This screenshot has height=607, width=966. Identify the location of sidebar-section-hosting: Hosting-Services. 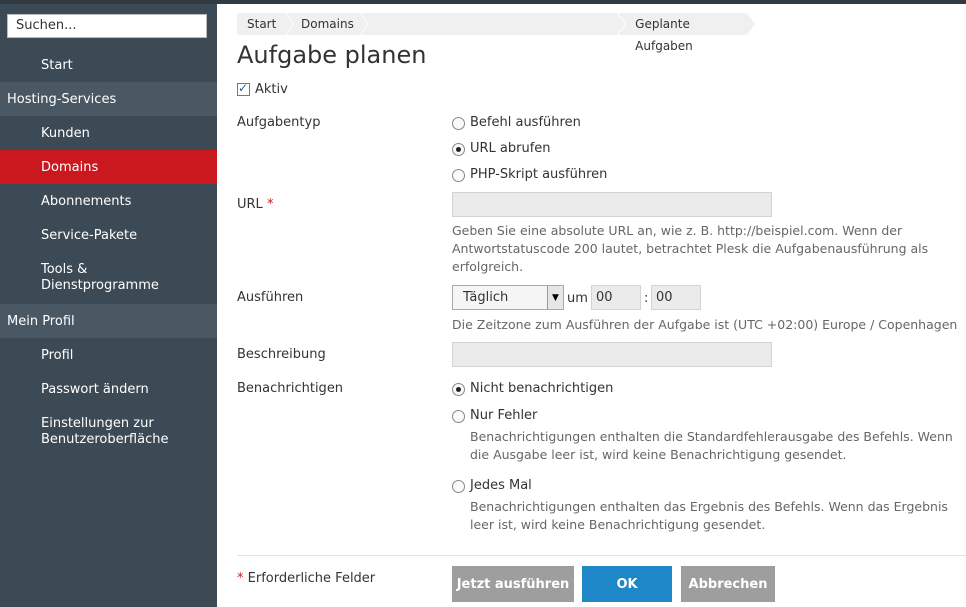
(108, 99).